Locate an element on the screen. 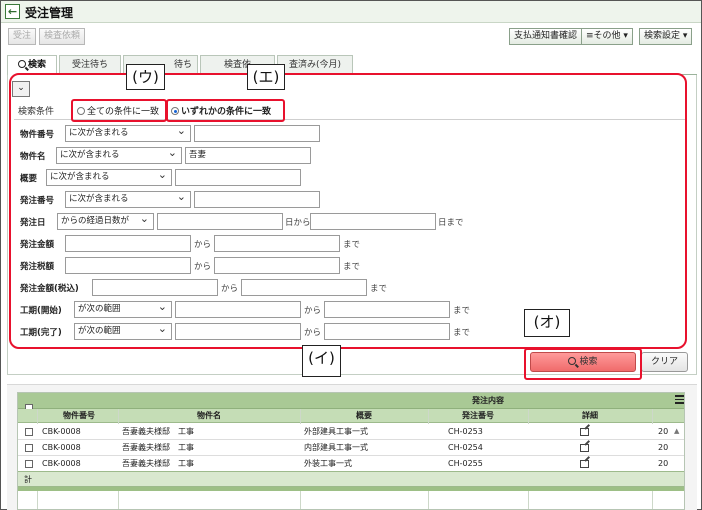  table-row: CBK-0008 吾妻義夫様邸 工事 外部建具工事一式 CH-0253 20 is located at coordinates (351, 432).